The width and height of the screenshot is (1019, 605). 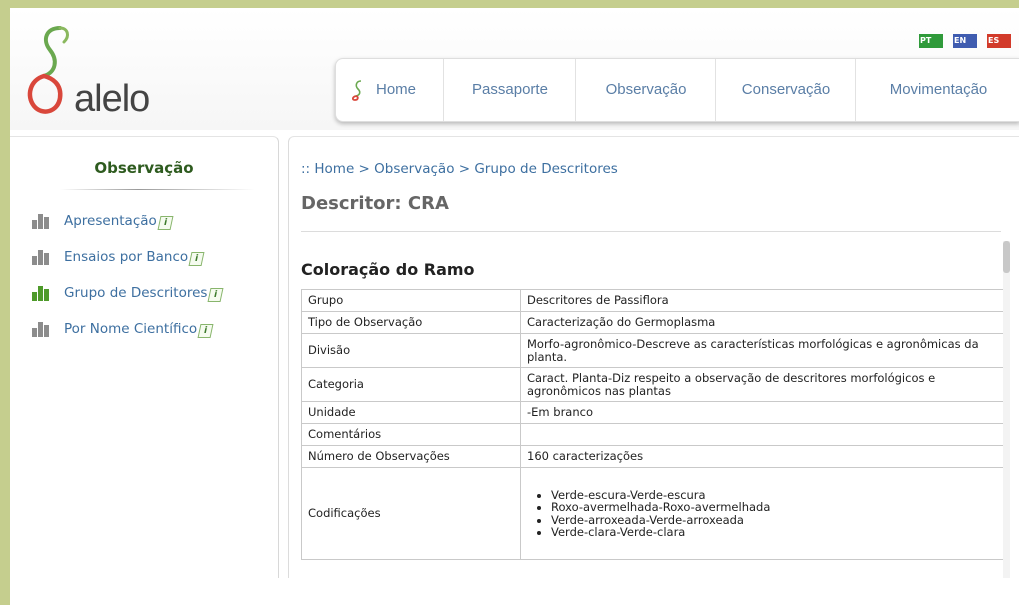 I want to click on sidebar-item-ensaios-por-banco: Ensaios por Banco i, so click(x=152, y=256).